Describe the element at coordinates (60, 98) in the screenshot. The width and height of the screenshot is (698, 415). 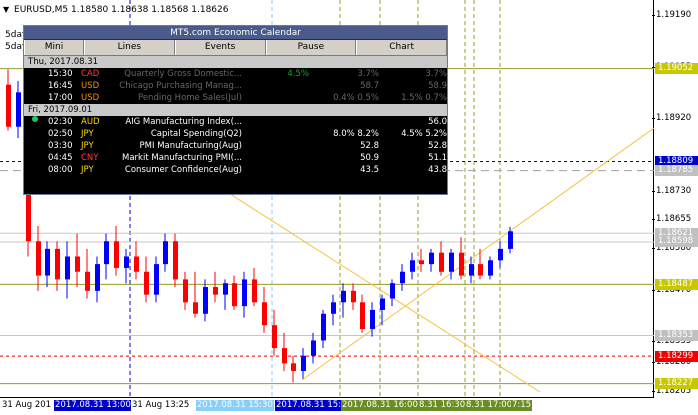
I see `event-time: 17:00` at that location.